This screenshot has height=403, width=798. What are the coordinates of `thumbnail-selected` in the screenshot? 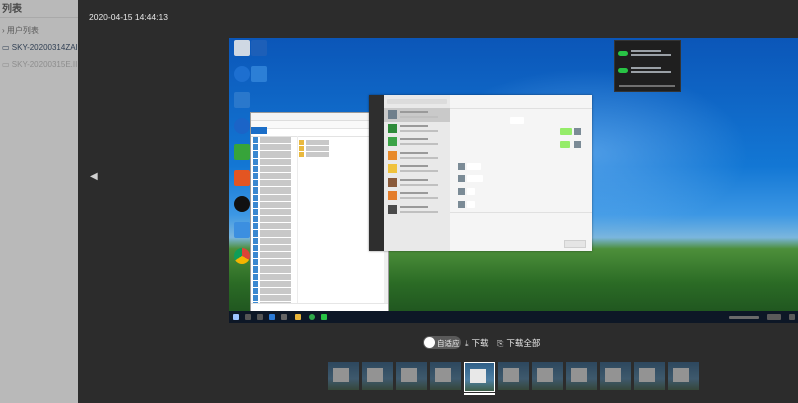 It's located at (479, 377).